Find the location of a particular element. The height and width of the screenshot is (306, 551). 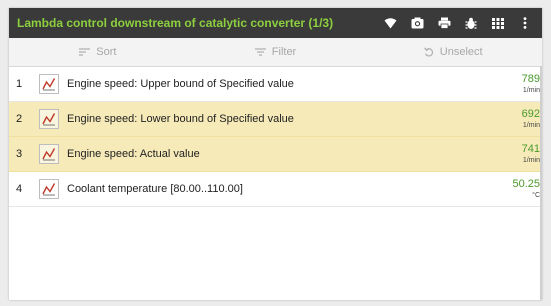

wifi-icon is located at coordinates (390, 23).